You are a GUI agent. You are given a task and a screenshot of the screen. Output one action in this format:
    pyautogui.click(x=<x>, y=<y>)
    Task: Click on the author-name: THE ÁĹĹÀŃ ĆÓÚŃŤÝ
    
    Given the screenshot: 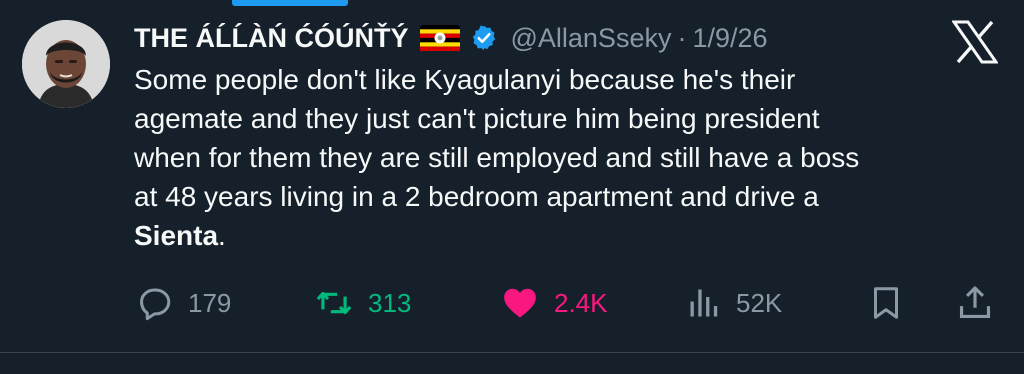 What is the action you would take?
    pyautogui.click(x=271, y=38)
    